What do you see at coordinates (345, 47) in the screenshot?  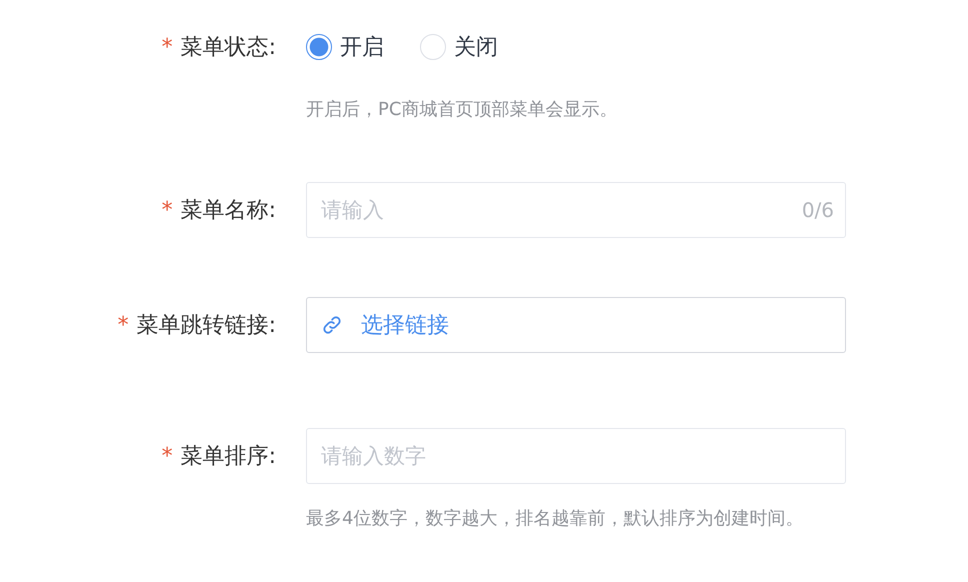 I see `radio-option: 开启` at bounding box center [345, 47].